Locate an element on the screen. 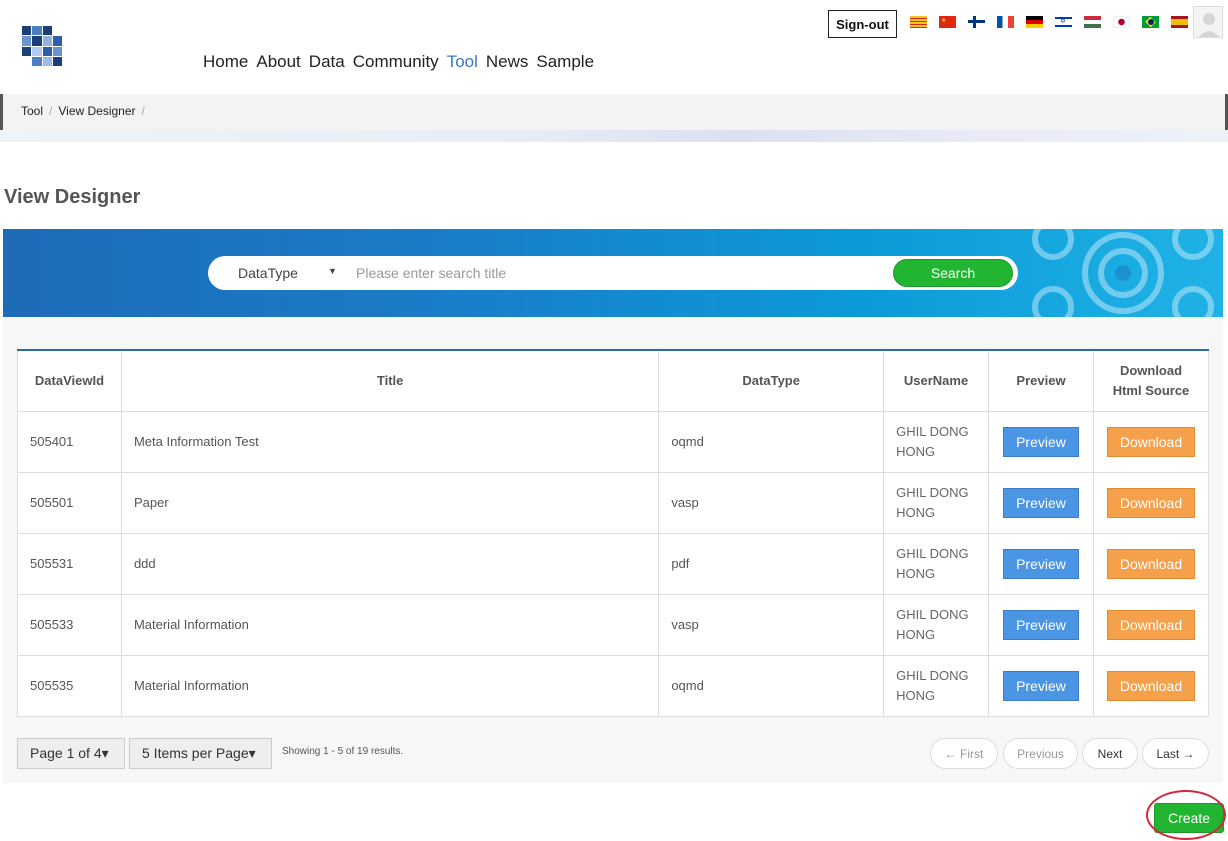  page-select: Page 1 of 4▾ is located at coordinates (71, 753).